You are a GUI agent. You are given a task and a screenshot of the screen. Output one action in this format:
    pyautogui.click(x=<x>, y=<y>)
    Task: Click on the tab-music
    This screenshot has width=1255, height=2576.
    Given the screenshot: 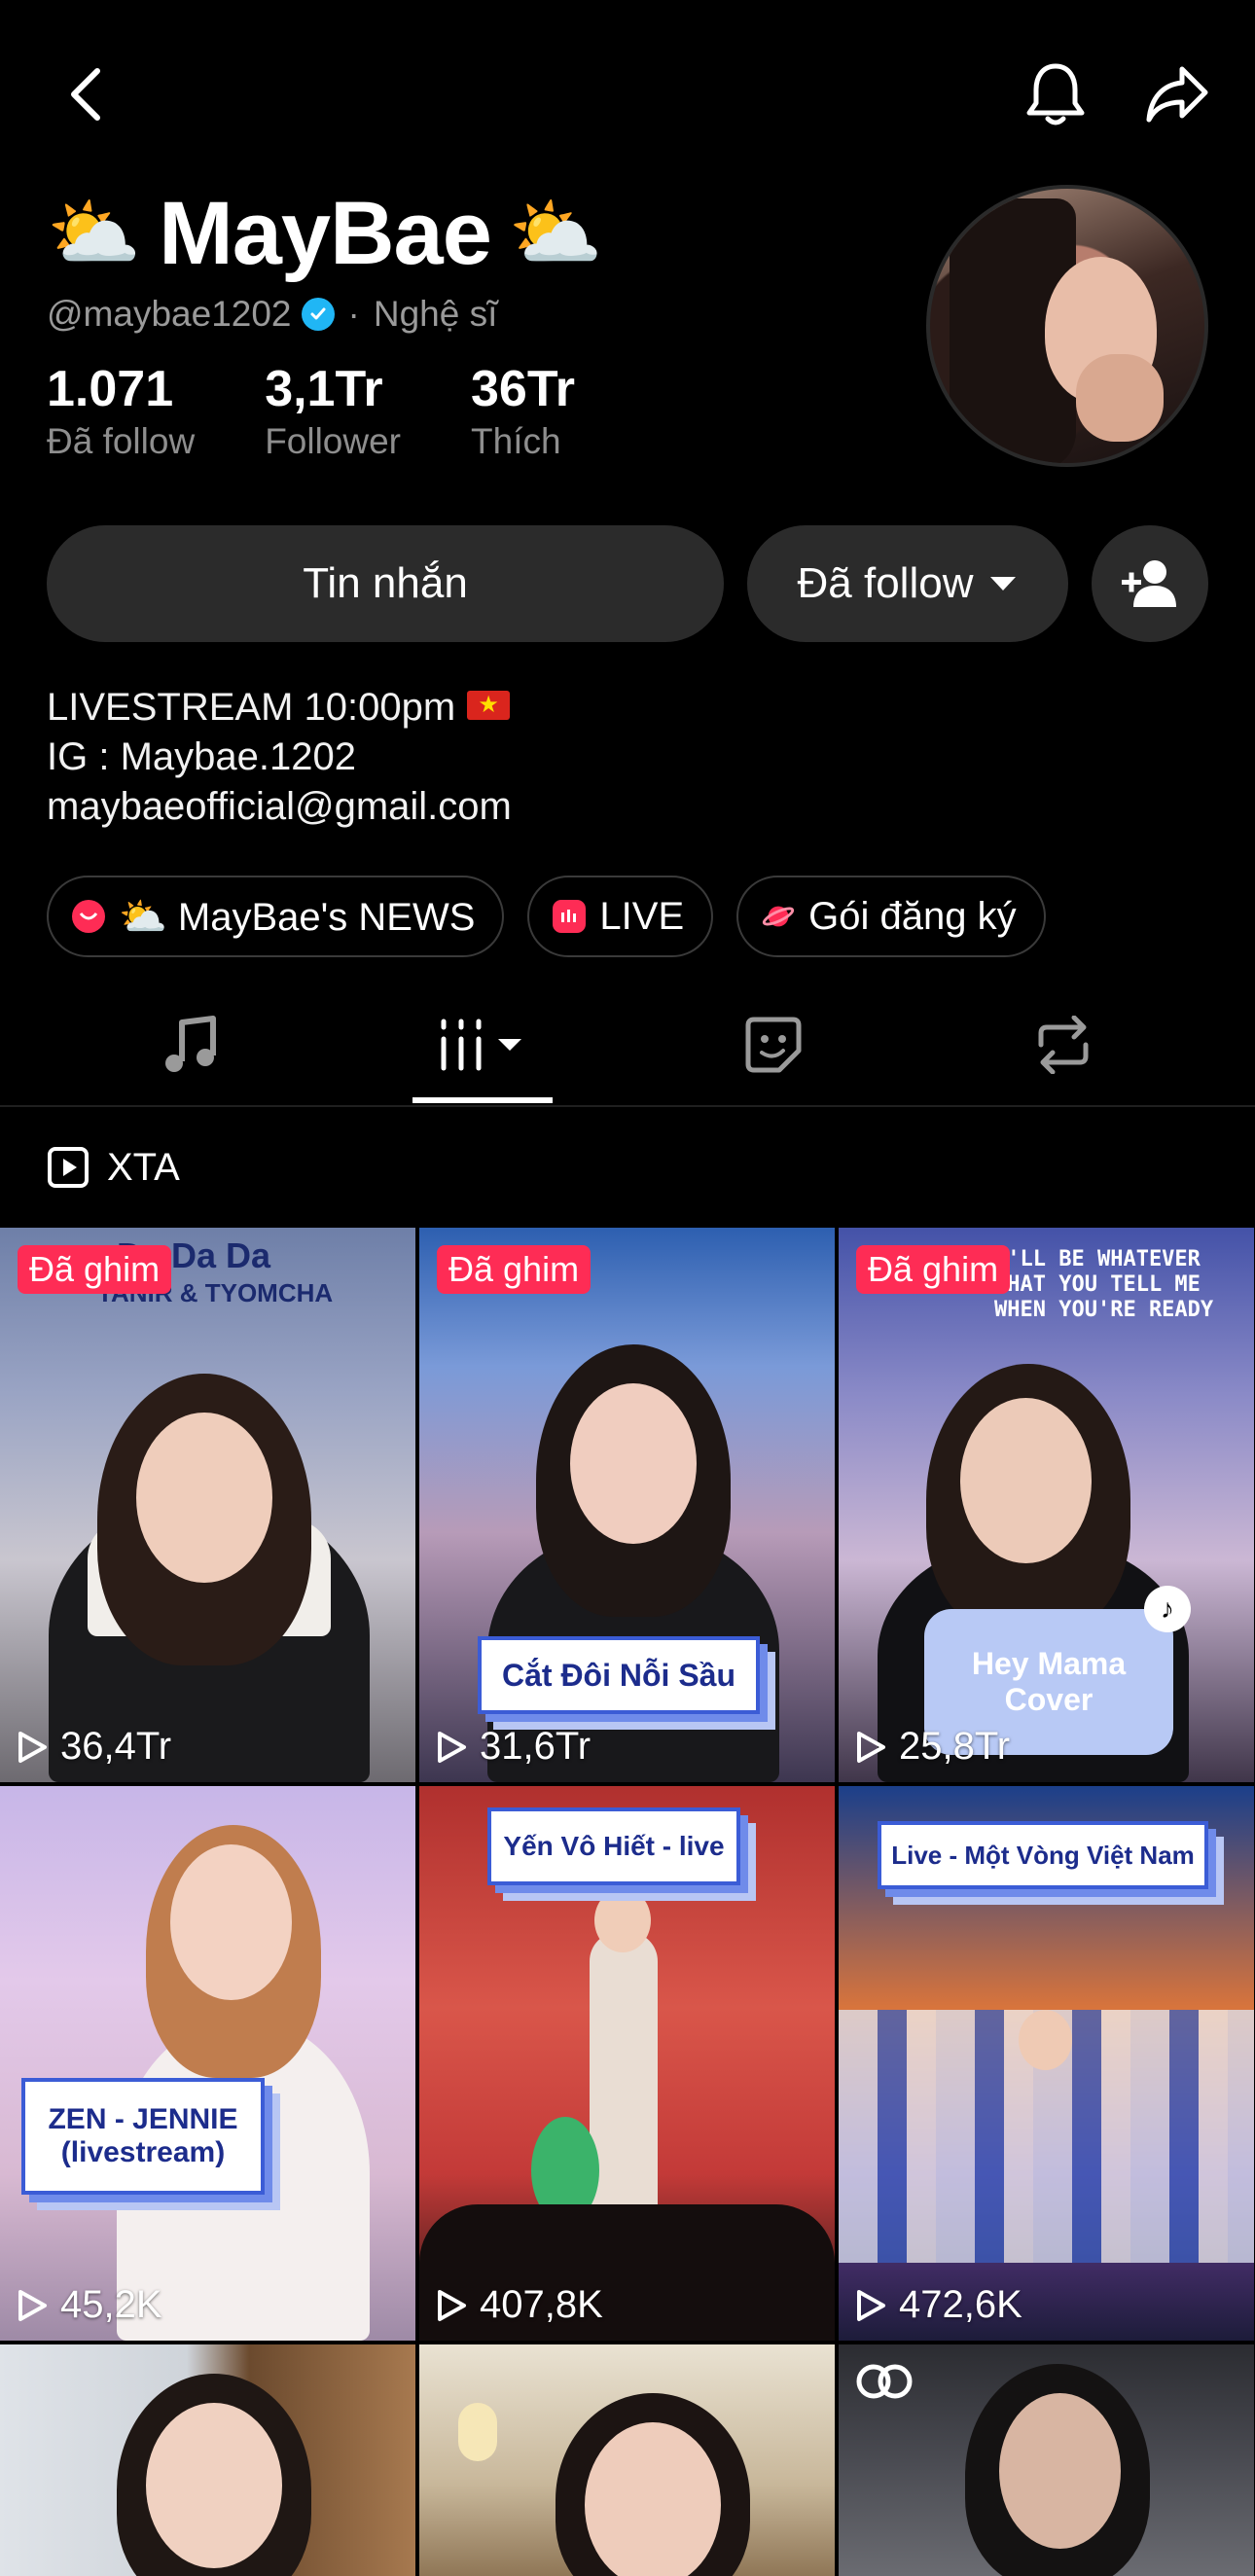 What is the action you would take?
    pyautogui.click(x=190, y=1045)
    